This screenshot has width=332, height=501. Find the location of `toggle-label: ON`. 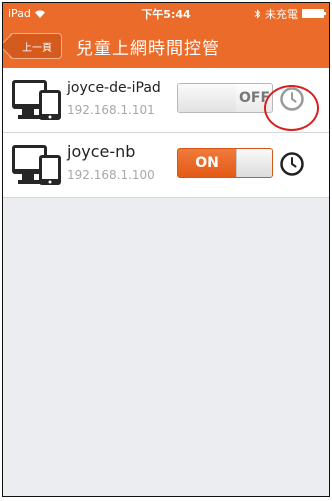

toggle-label: ON is located at coordinates (207, 163).